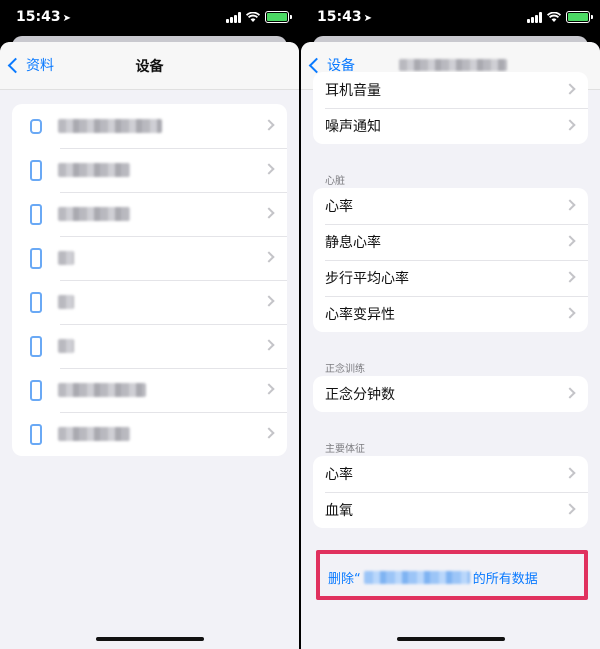 This screenshot has height=649, width=600. I want to click on list-item: 正念分钟数, so click(450, 394).